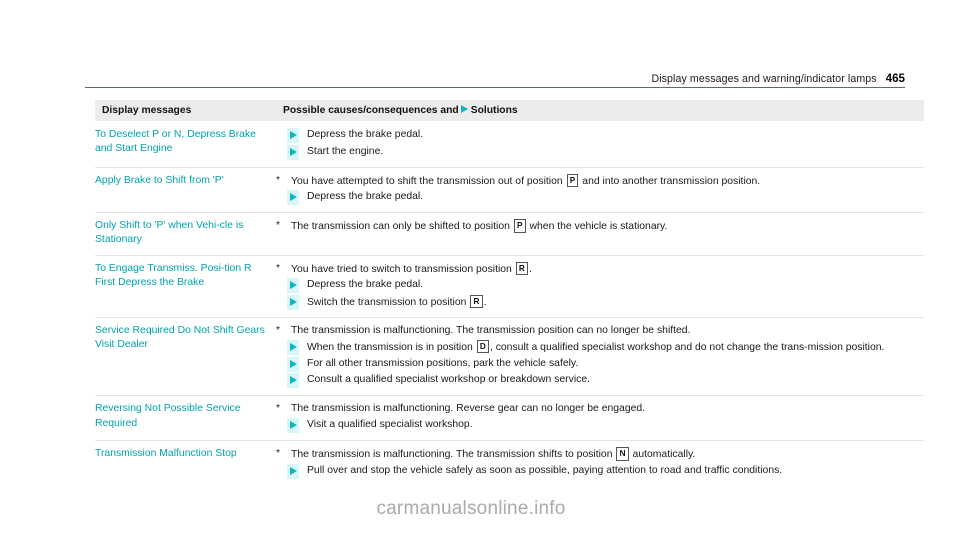  Describe the element at coordinates (184, 111) in the screenshot. I see `column-header-display-messages: Display messages` at that location.